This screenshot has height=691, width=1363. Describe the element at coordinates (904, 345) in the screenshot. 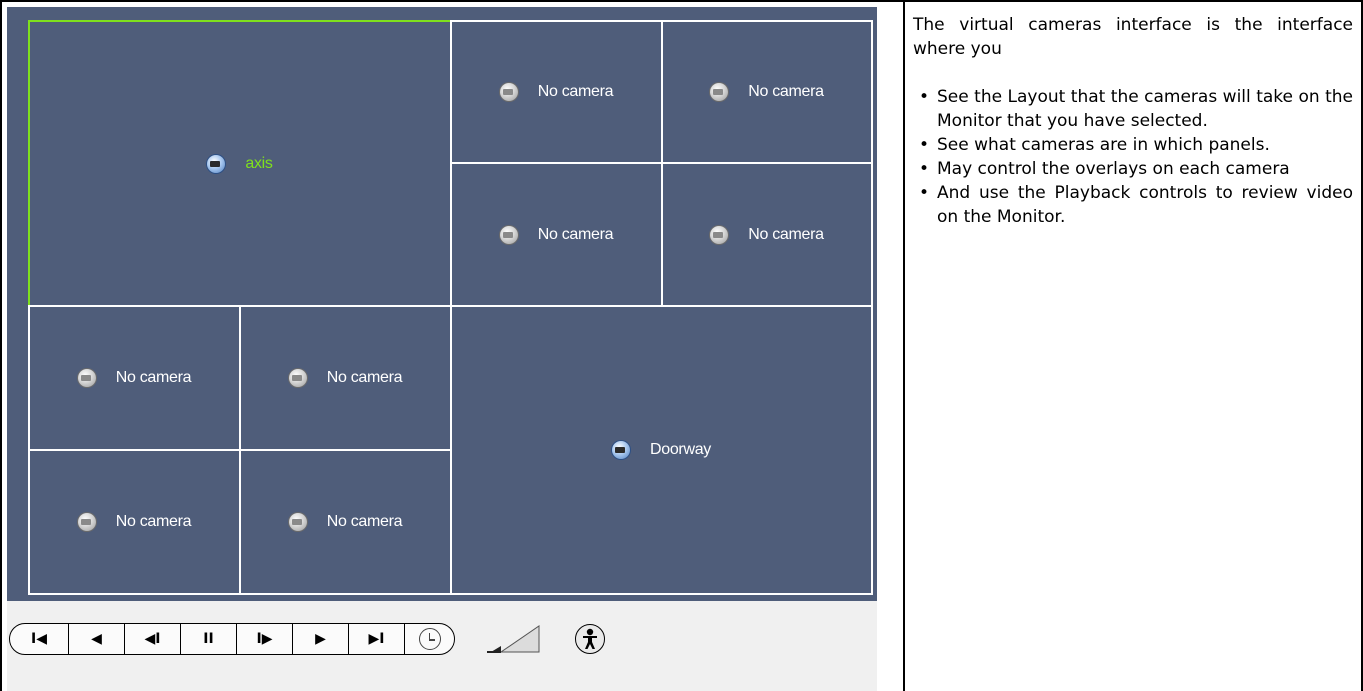

I see `table-cell-divider` at that location.